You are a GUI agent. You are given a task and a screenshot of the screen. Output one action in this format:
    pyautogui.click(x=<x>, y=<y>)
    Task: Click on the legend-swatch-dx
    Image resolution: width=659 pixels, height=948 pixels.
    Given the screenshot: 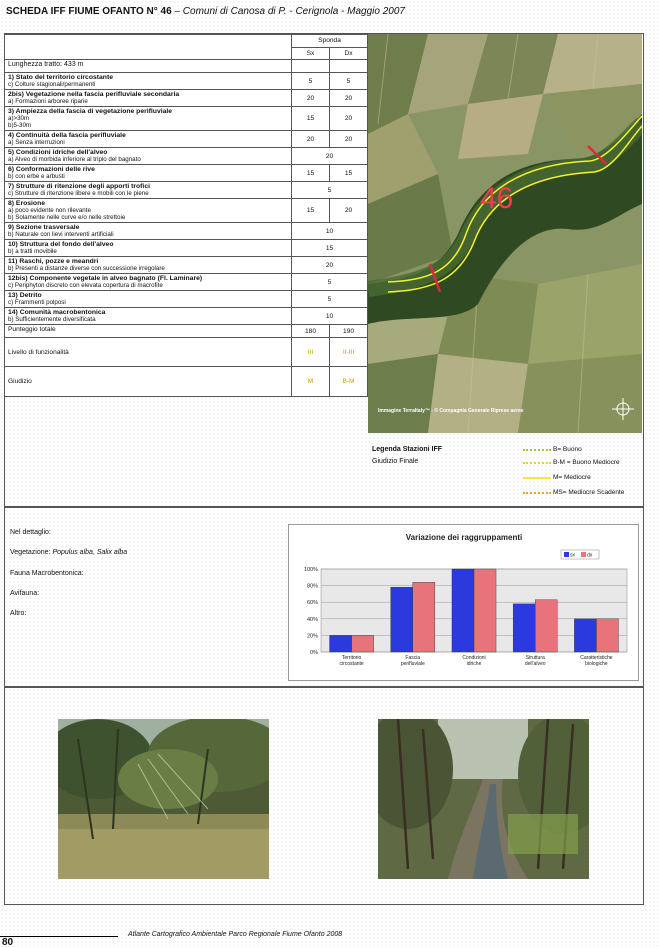 What is the action you would take?
    pyautogui.click(x=583, y=554)
    